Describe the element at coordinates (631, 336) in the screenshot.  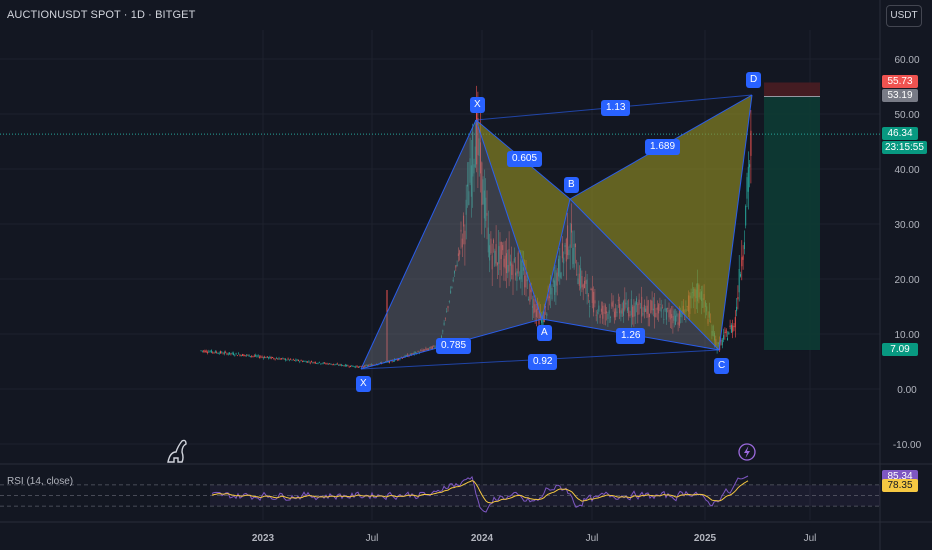
I see `pattern-ratio-label: 1.26` at that location.